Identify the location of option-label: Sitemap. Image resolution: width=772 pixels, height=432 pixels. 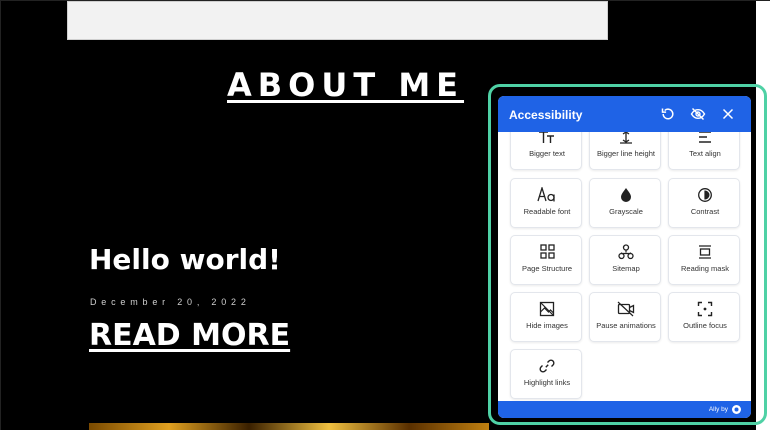
(626, 268).